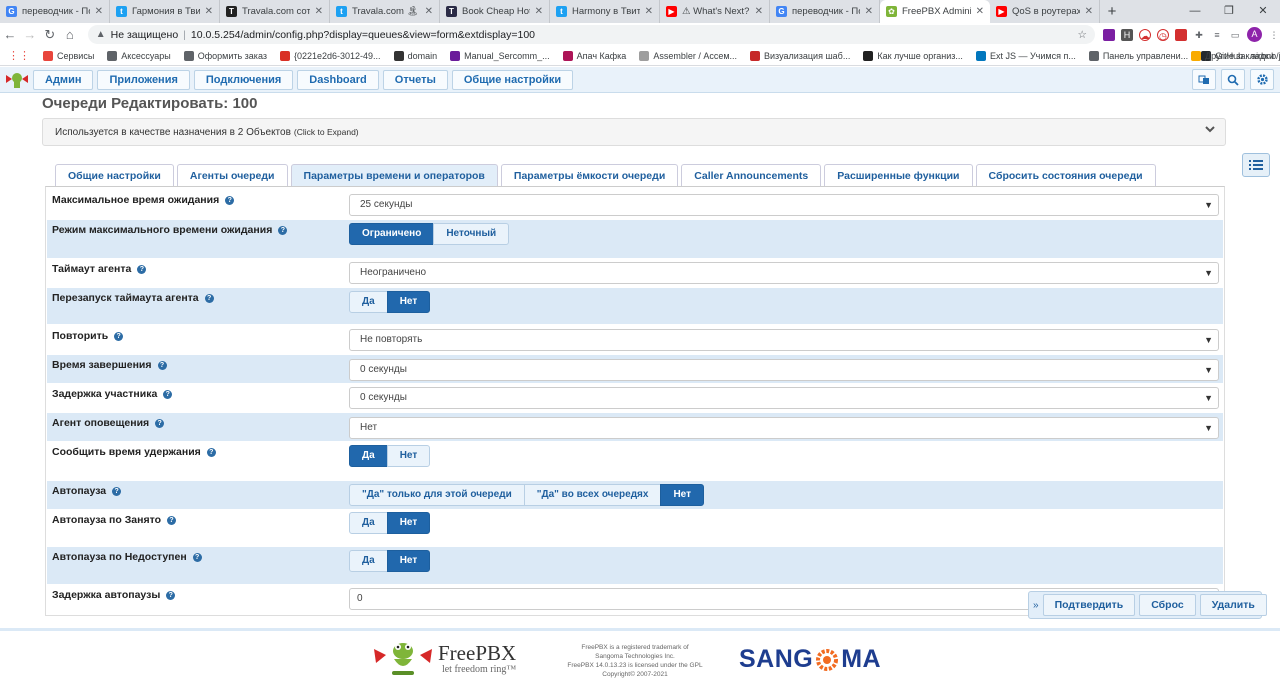  I want to click on wrapup-select: 0 секунды ▼, so click(784, 370).